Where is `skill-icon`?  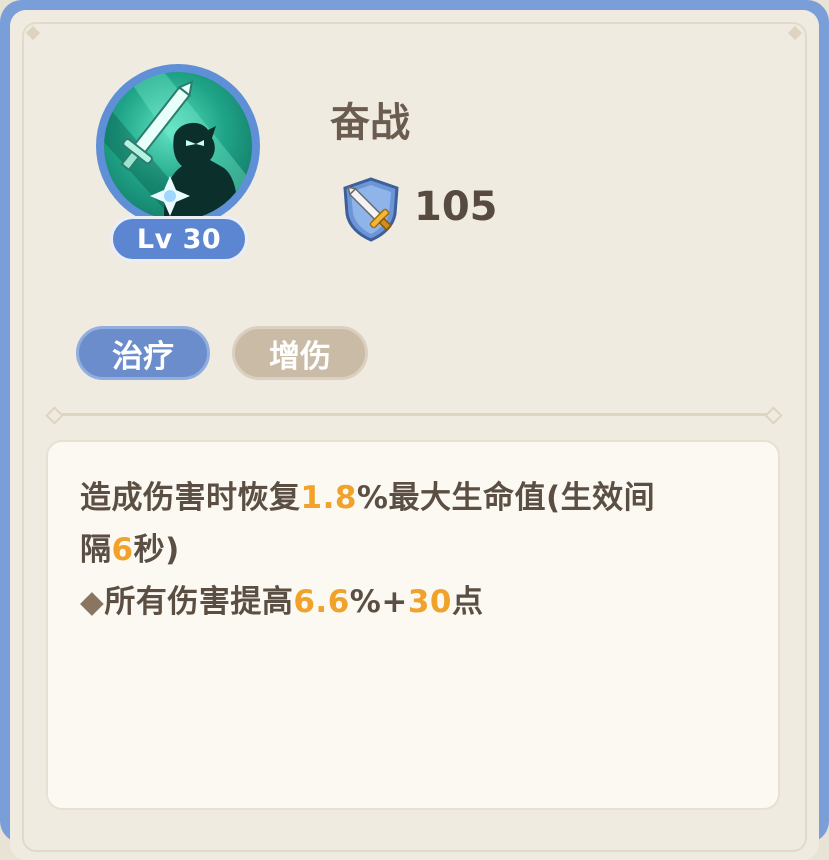 skill-icon is located at coordinates (178, 146).